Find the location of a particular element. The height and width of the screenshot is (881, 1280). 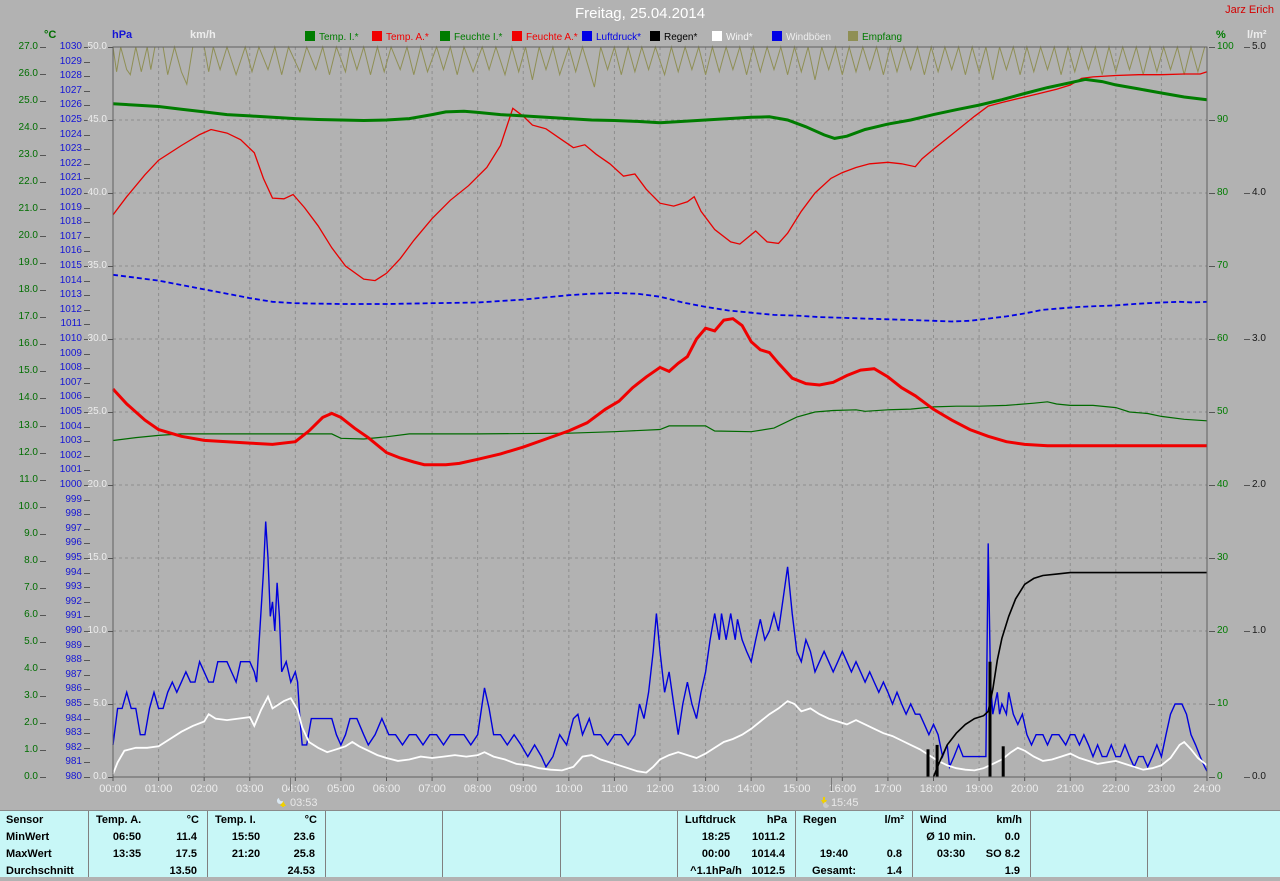

ylabel-temp_c: 24.0 is located at coordinates (28, 128).